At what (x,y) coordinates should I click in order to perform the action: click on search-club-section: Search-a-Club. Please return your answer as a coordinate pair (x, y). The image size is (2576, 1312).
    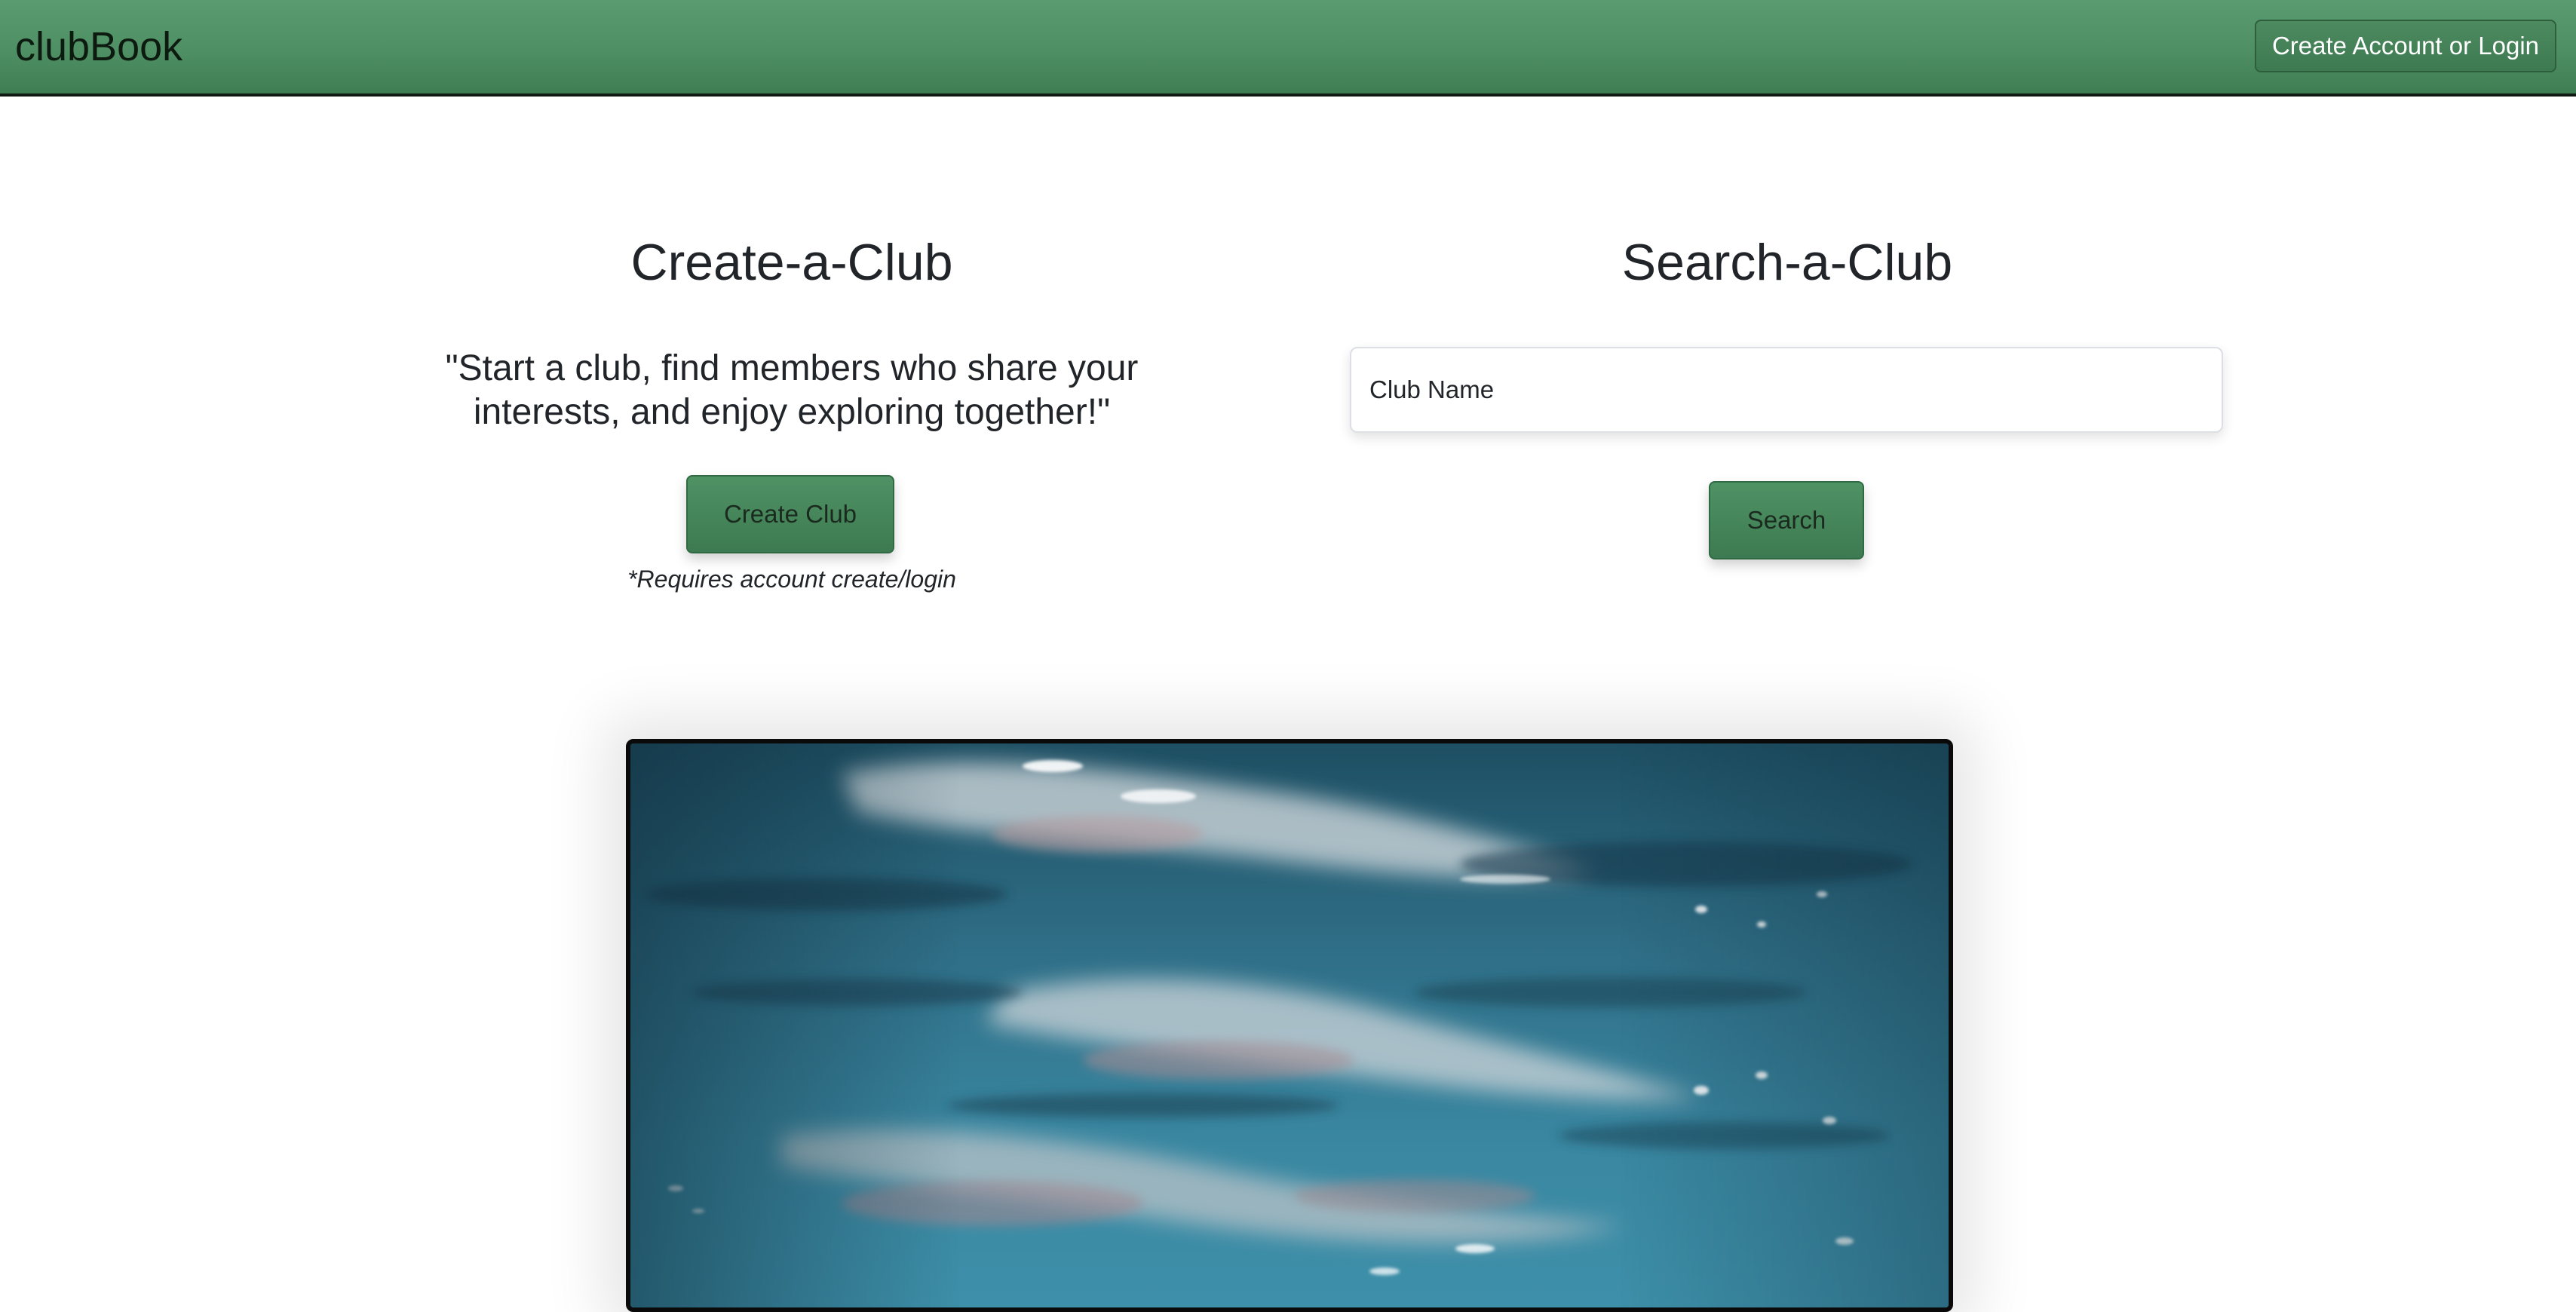
    Looking at the image, I should click on (1787, 262).